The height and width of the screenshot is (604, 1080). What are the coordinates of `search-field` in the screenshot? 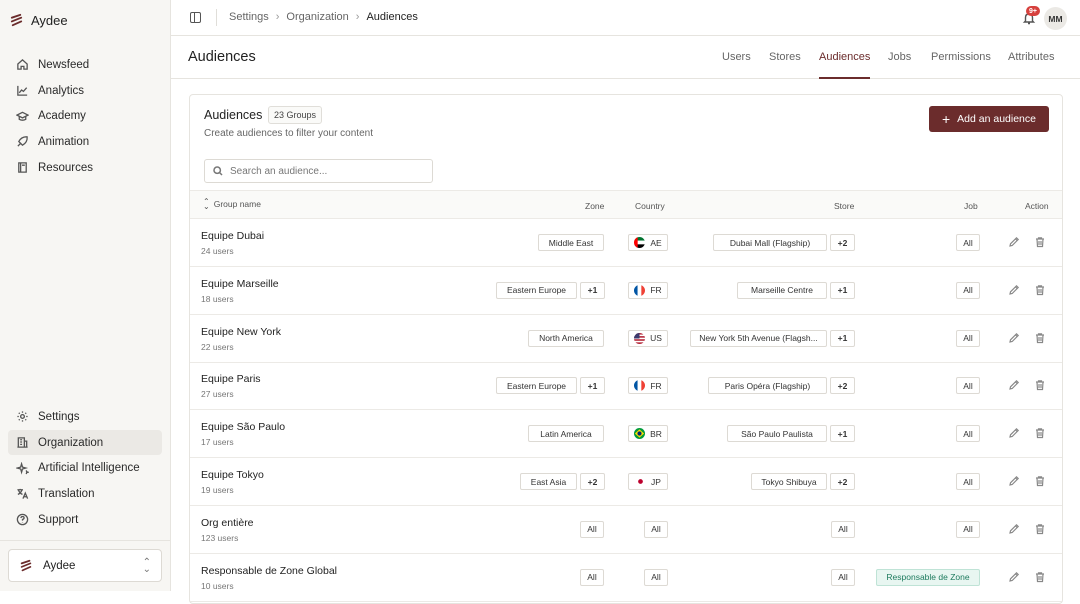 It's located at (318, 171).